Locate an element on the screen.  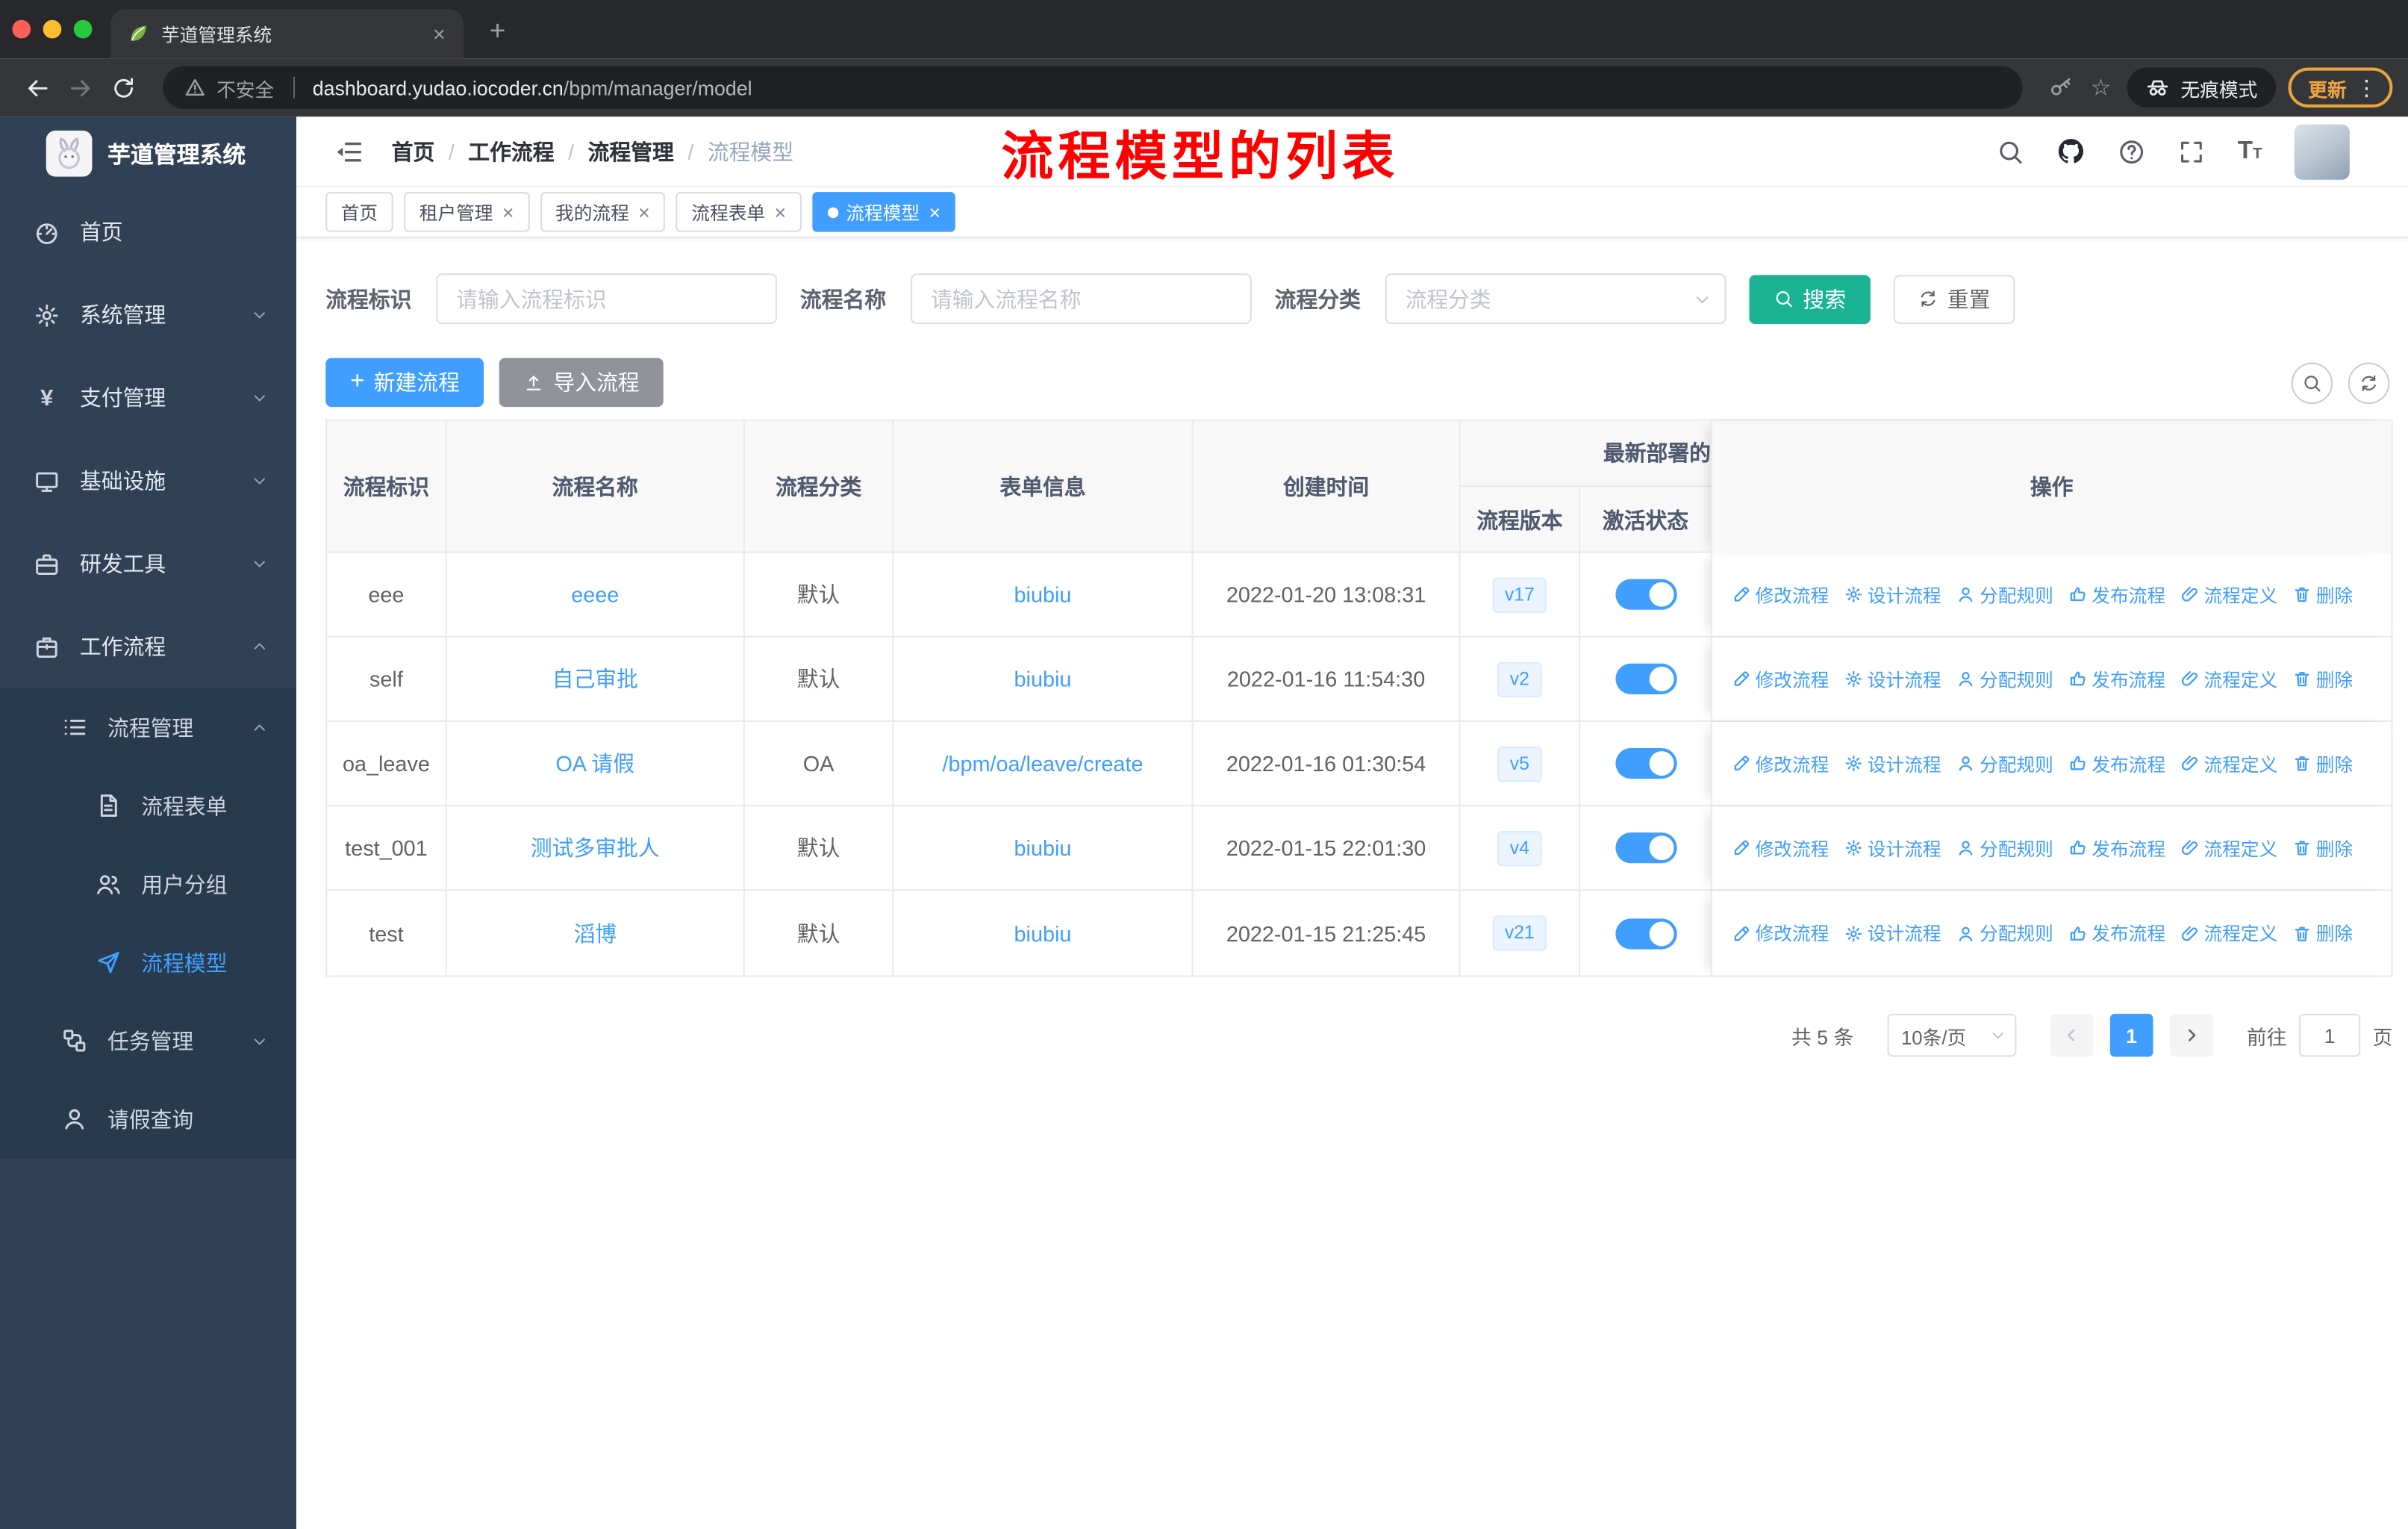
page-size-select: 10条/页 is located at coordinates (1952, 1035).